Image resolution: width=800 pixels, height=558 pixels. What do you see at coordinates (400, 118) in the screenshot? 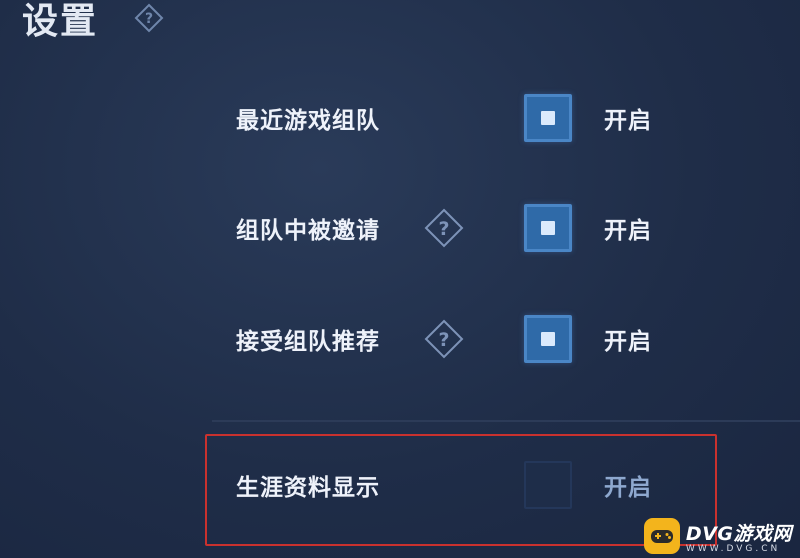
I see `setting-row-recent-team: 最近游戏组队 开启` at bounding box center [400, 118].